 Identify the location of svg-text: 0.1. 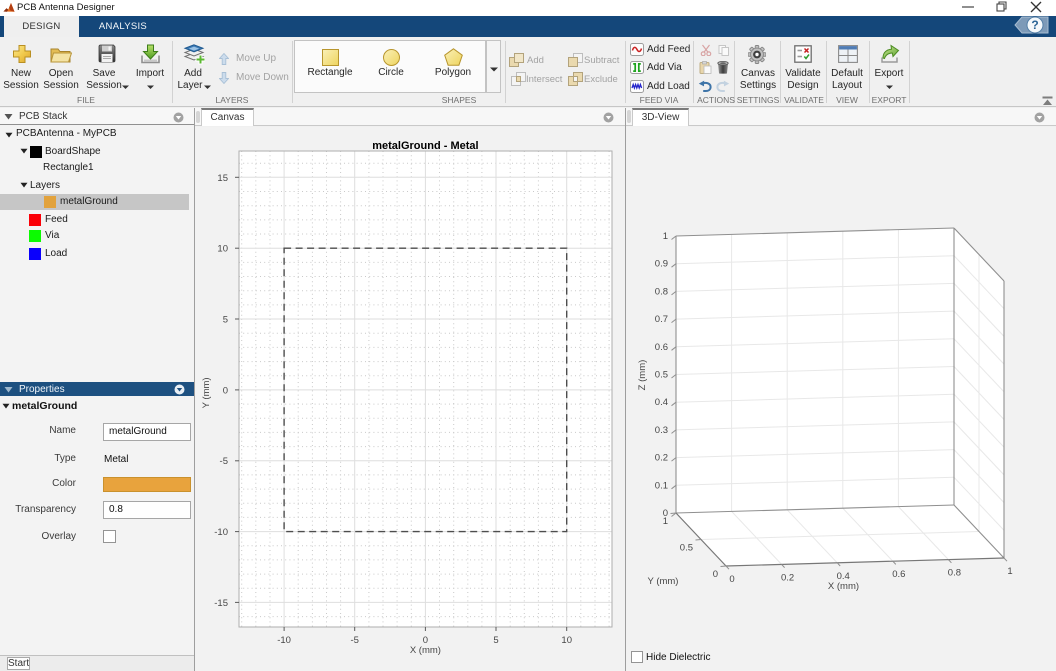
(661, 485).